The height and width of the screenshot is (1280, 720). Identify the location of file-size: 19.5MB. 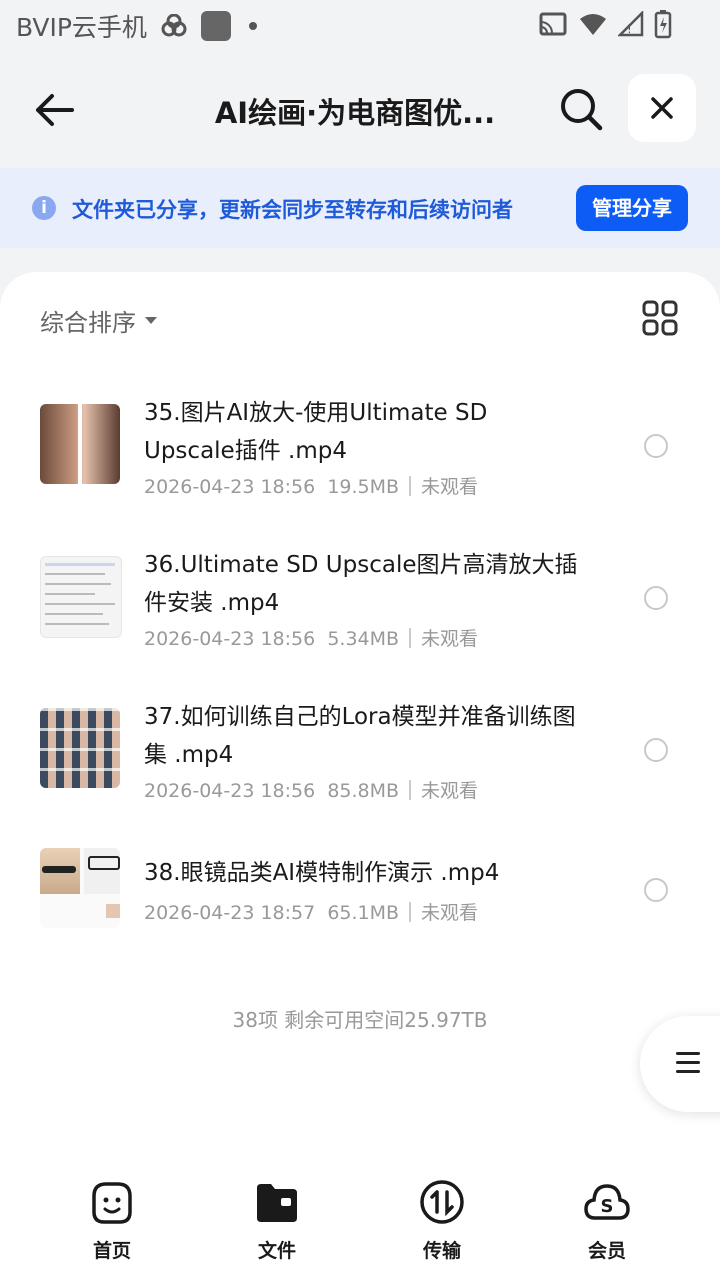
(363, 487).